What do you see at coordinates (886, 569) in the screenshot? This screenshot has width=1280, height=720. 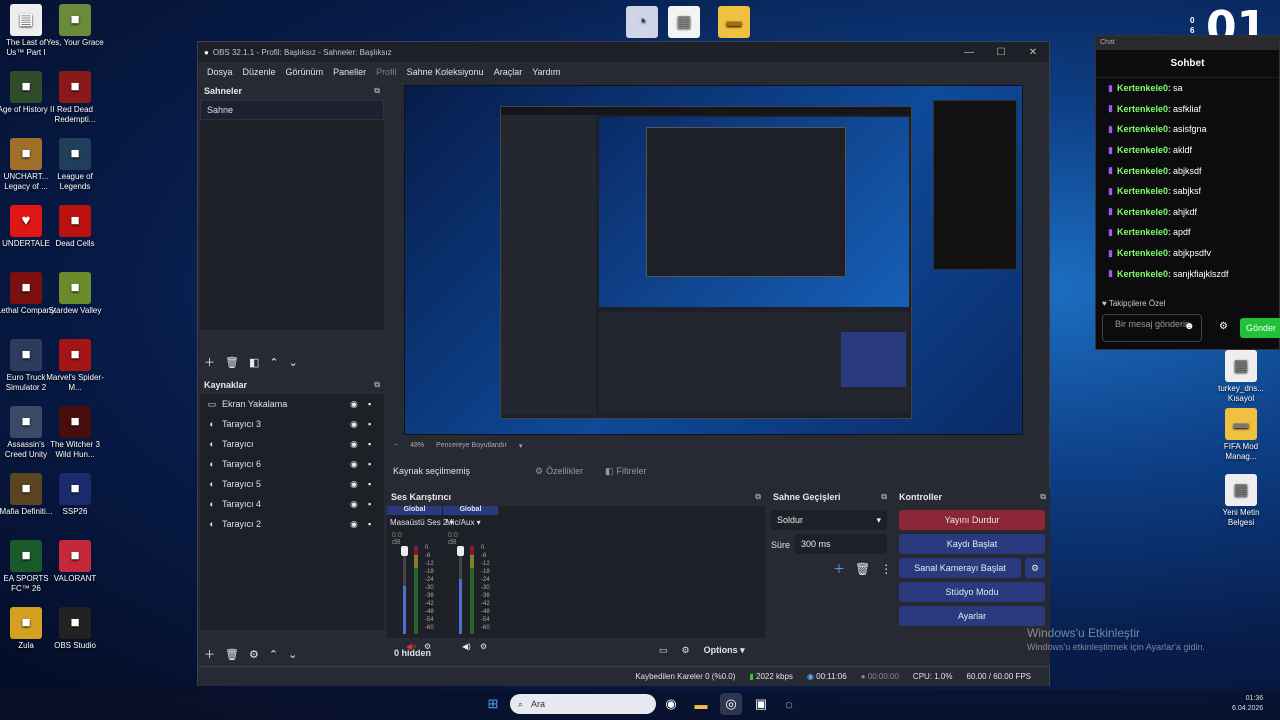 I see `more-icon: ⋮` at bounding box center [886, 569].